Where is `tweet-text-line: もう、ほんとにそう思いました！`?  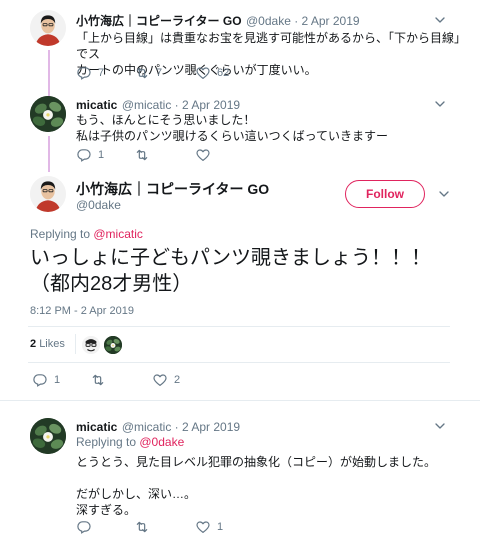 tweet-text-line: もう、ほんとにそう思いました！ is located at coordinates (166, 120).